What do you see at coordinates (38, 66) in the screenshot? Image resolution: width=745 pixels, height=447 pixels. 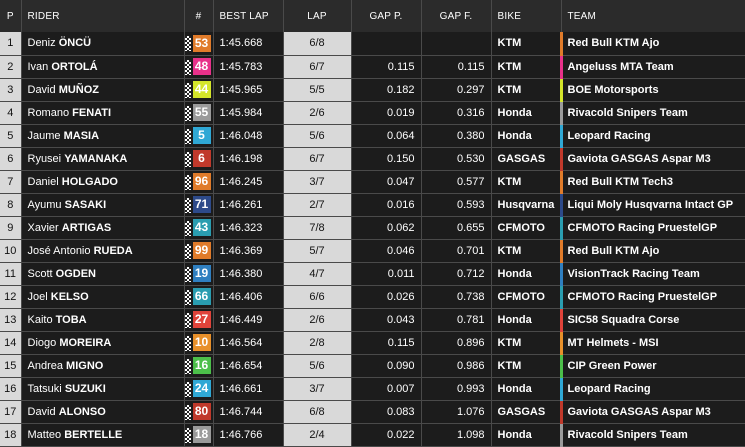 I see `rider-first-name: Ivan` at bounding box center [38, 66].